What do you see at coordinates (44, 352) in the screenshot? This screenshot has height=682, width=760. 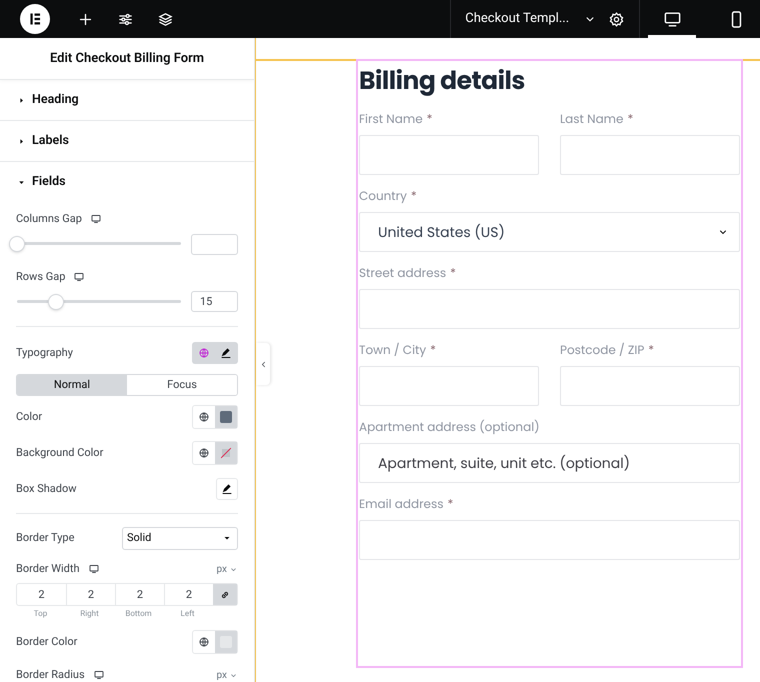 I see `control-label: Typography` at bounding box center [44, 352].